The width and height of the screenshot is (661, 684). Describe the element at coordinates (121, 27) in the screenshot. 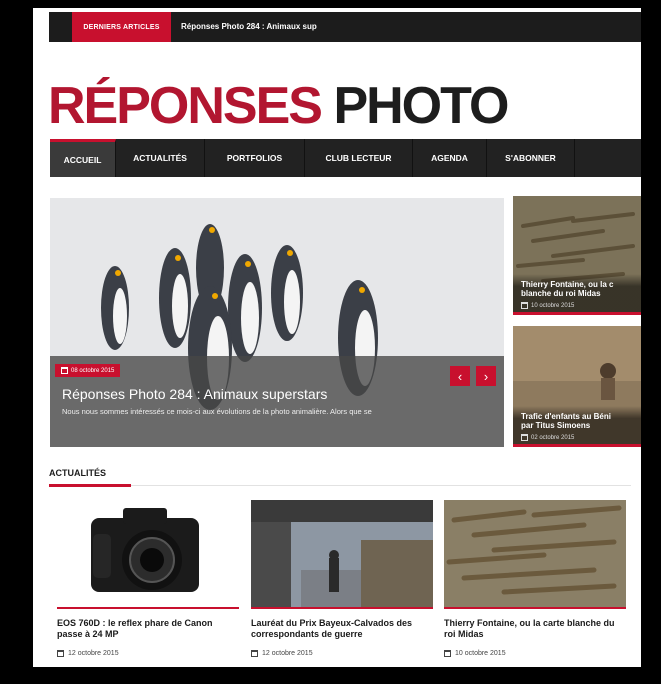

I see `ticker-label: DERNIERS ARTICLES` at that location.